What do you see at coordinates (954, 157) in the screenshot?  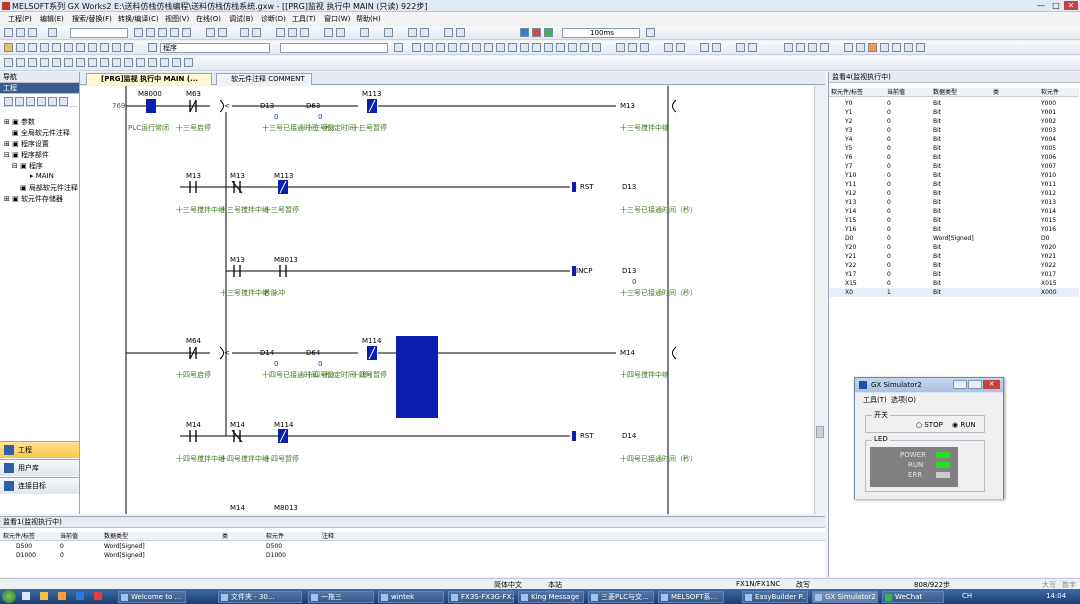 I see `table-row: Y6 0 Bit Y006` at bounding box center [954, 157].